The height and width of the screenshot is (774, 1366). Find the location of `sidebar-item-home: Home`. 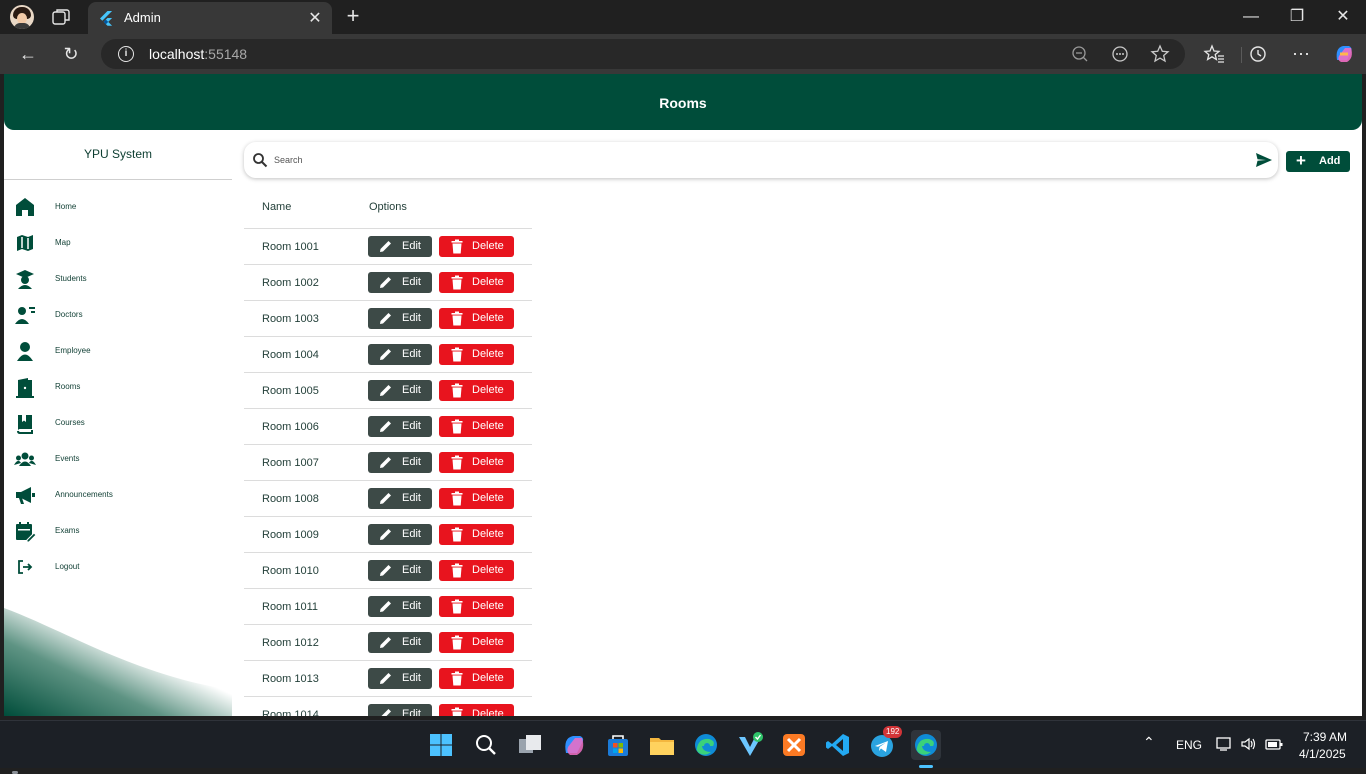

sidebar-item-home: Home is located at coordinates (118, 208).